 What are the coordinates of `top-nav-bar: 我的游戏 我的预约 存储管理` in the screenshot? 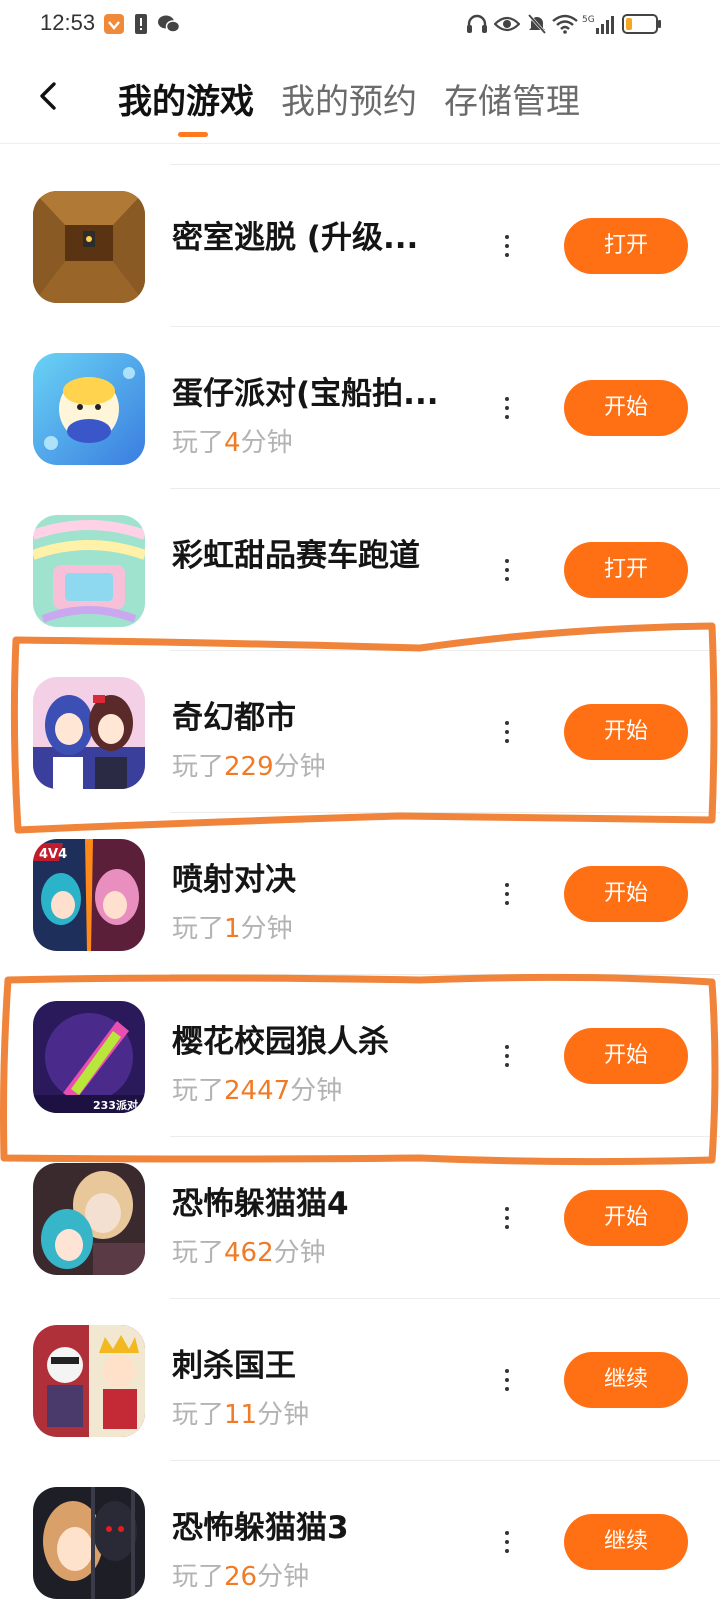 It's located at (360, 96).